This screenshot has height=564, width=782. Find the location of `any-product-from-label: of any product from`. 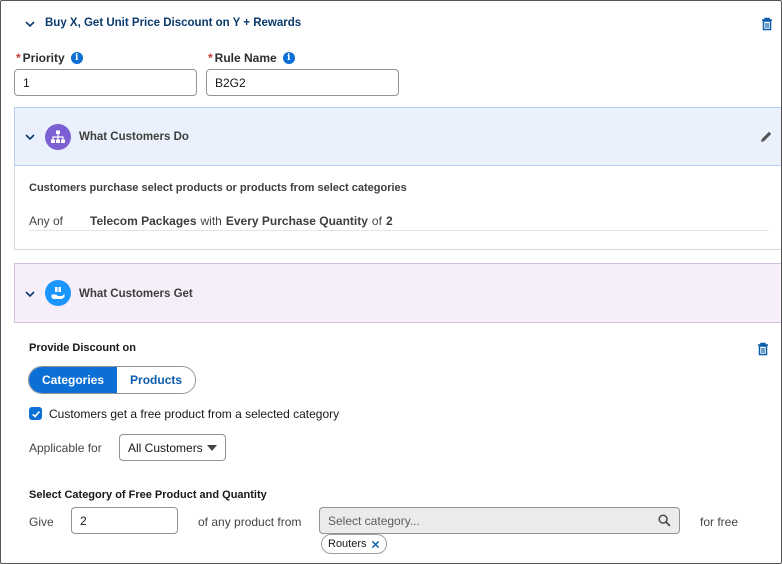

any-product-from-label: of any product from is located at coordinates (250, 522).